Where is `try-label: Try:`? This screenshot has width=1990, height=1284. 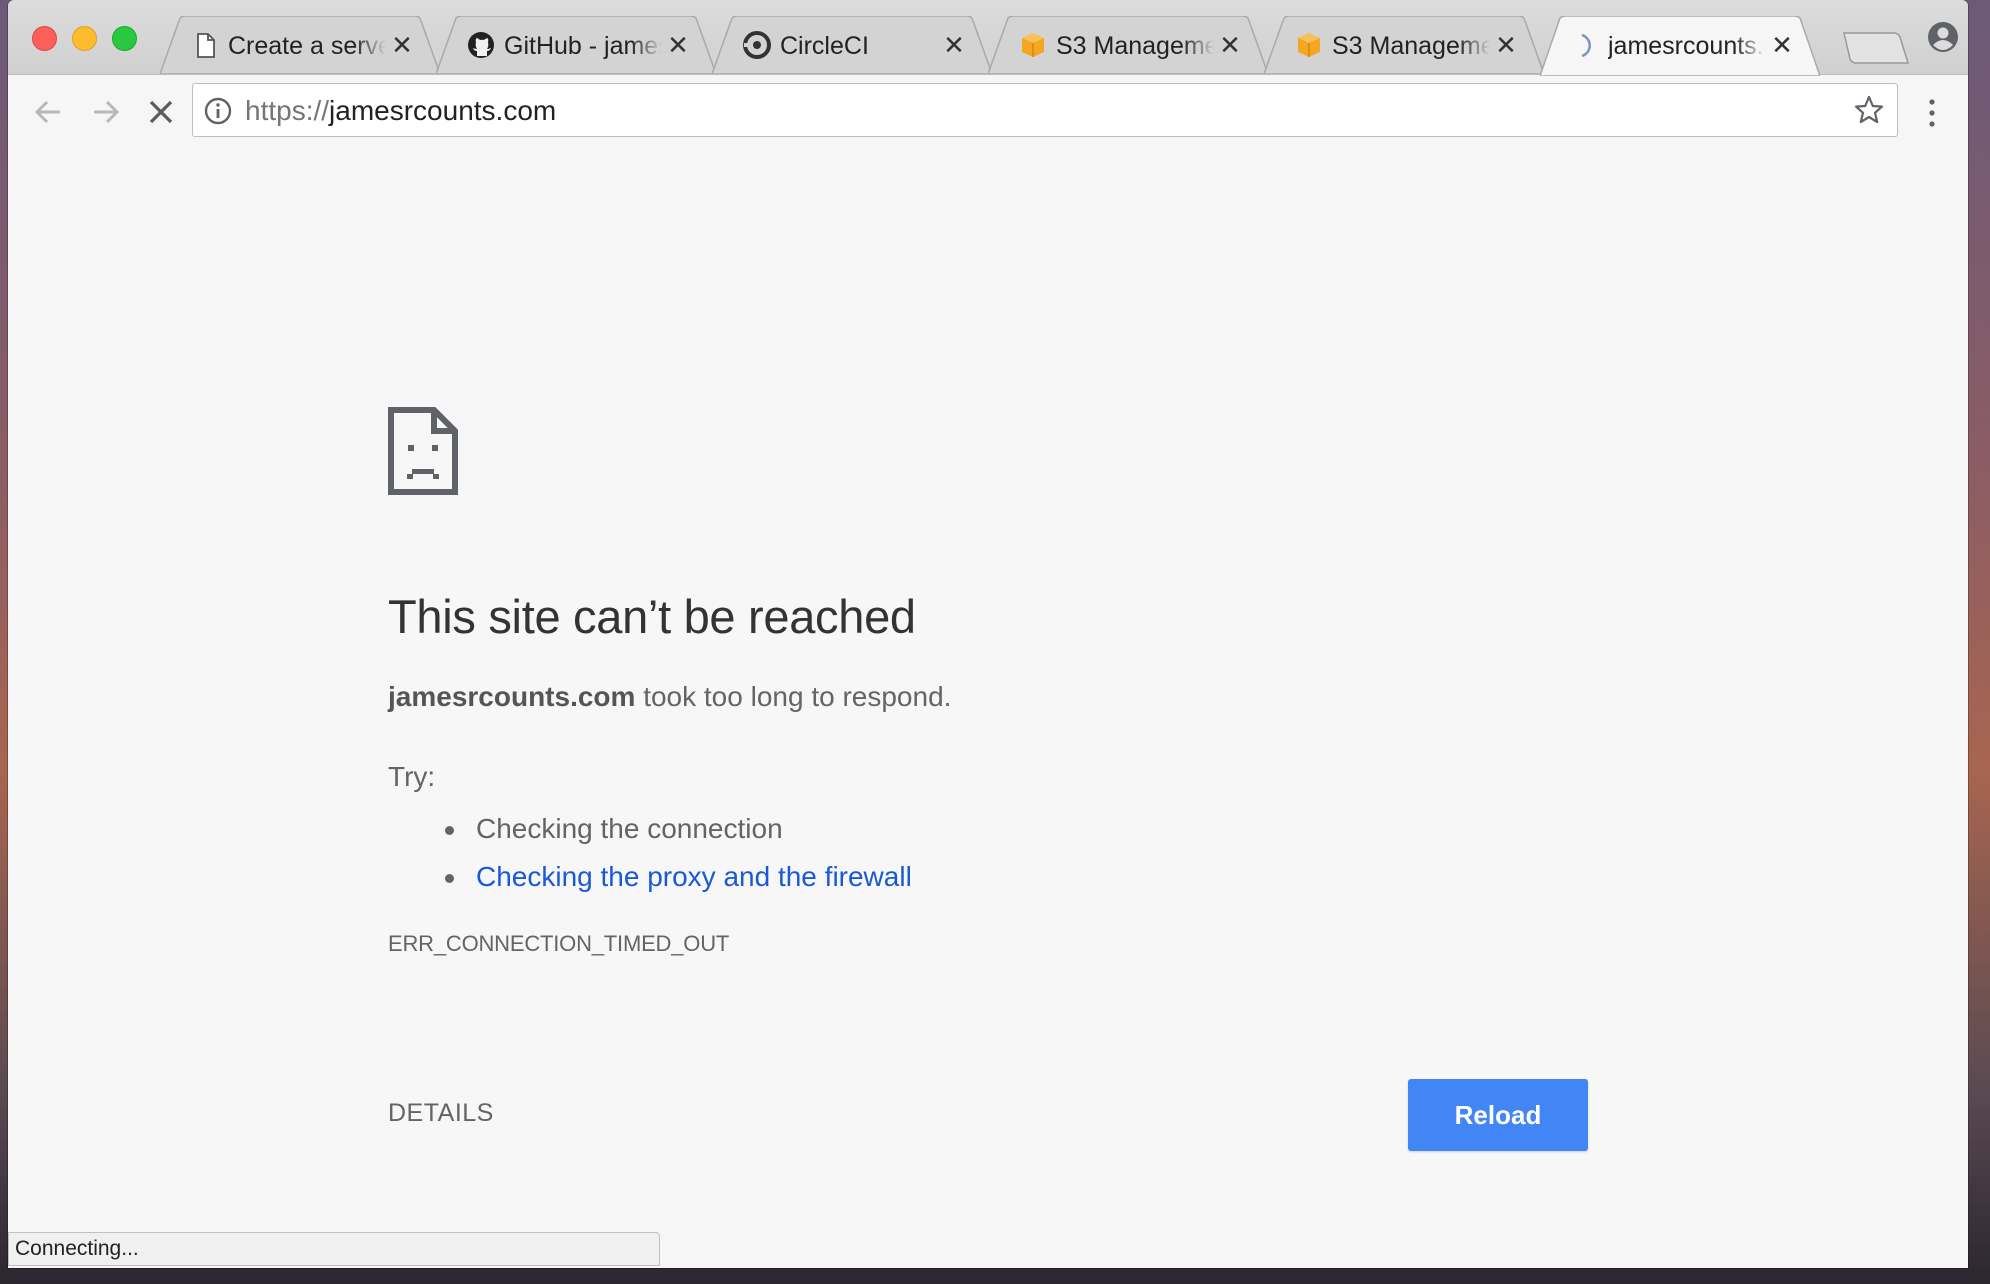
try-label: Try: is located at coordinates (412, 776).